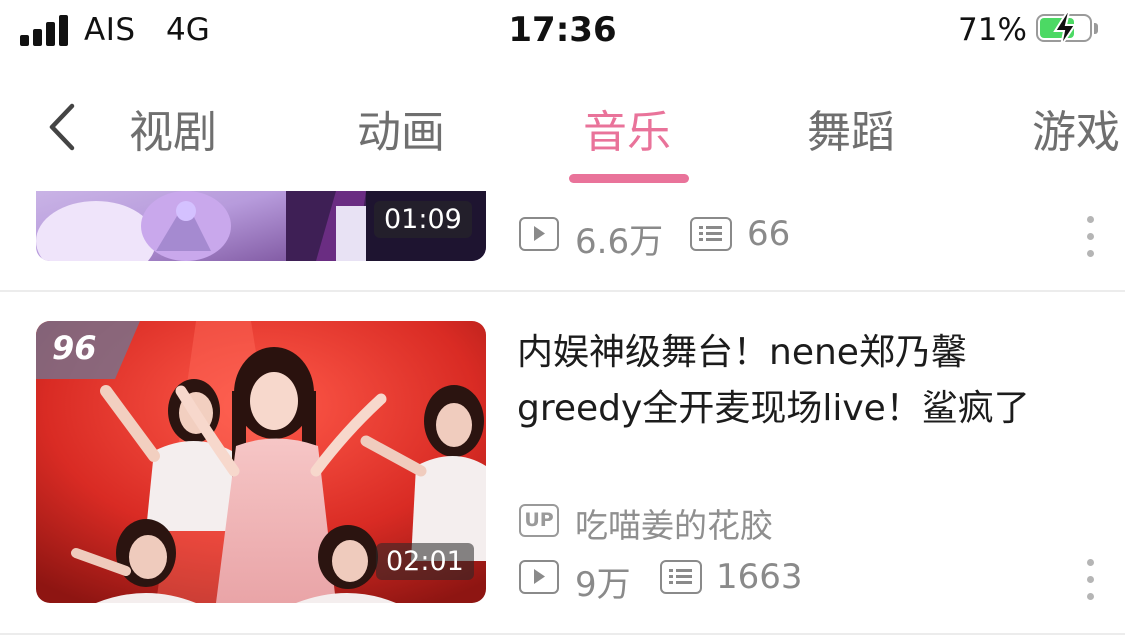 This screenshot has height=641, width=1125. I want to click on active-tab-indicator, so click(629, 178).